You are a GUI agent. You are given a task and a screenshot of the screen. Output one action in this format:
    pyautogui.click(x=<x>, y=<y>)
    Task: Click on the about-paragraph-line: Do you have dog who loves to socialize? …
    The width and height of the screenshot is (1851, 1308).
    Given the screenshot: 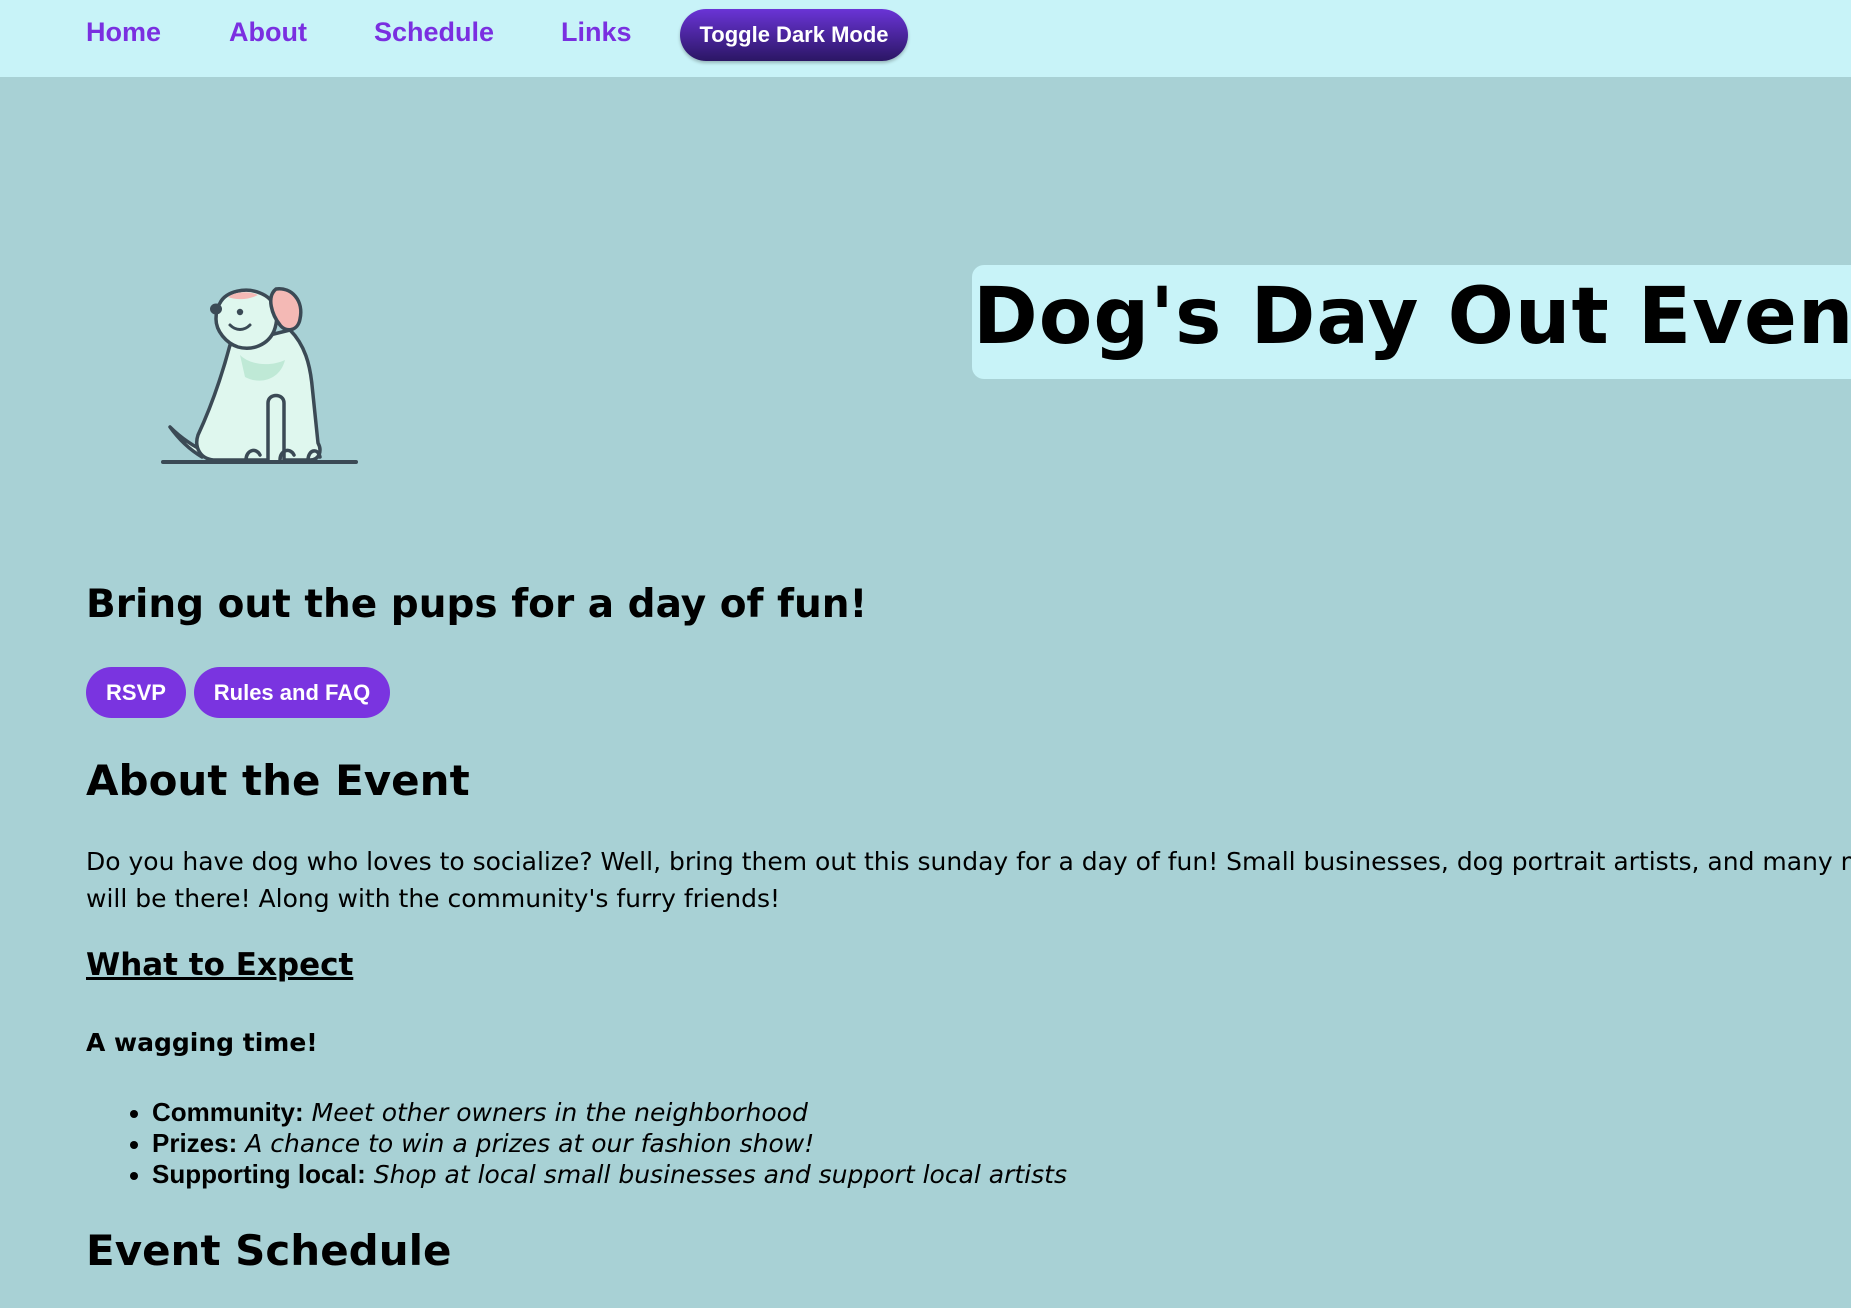 What is the action you would take?
    pyautogui.click(x=968, y=861)
    